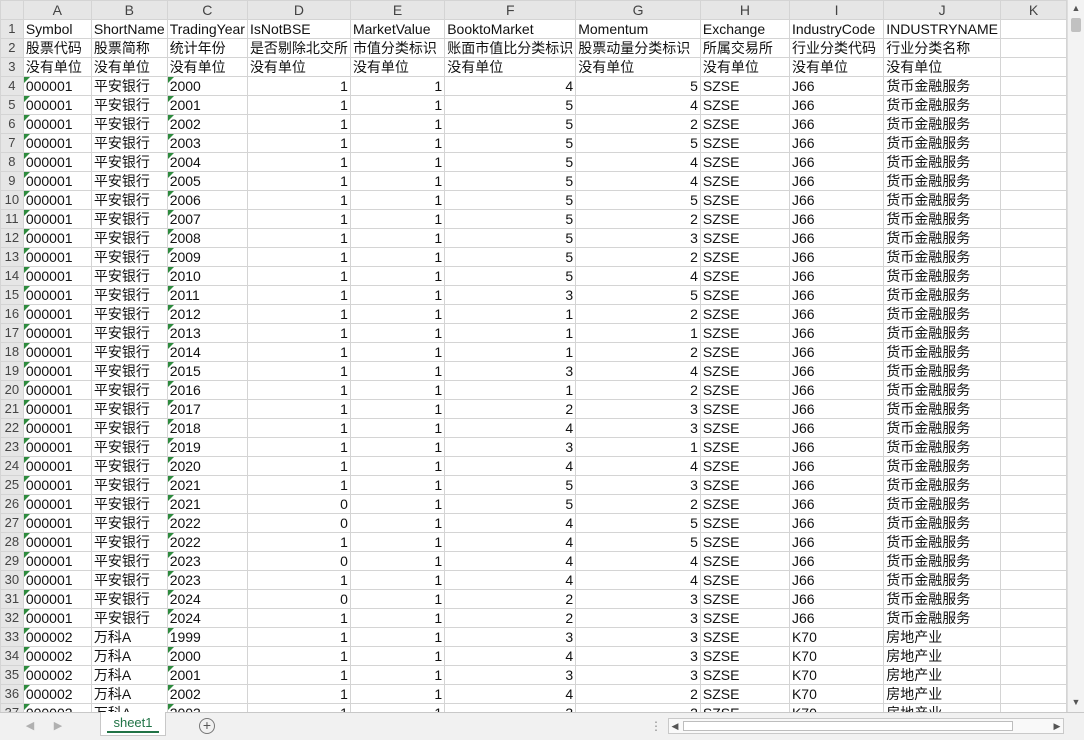 The height and width of the screenshot is (740, 1084). Describe the element at coordinates (12, 599) in the screenshot. I see `row-header: 31` at that location.